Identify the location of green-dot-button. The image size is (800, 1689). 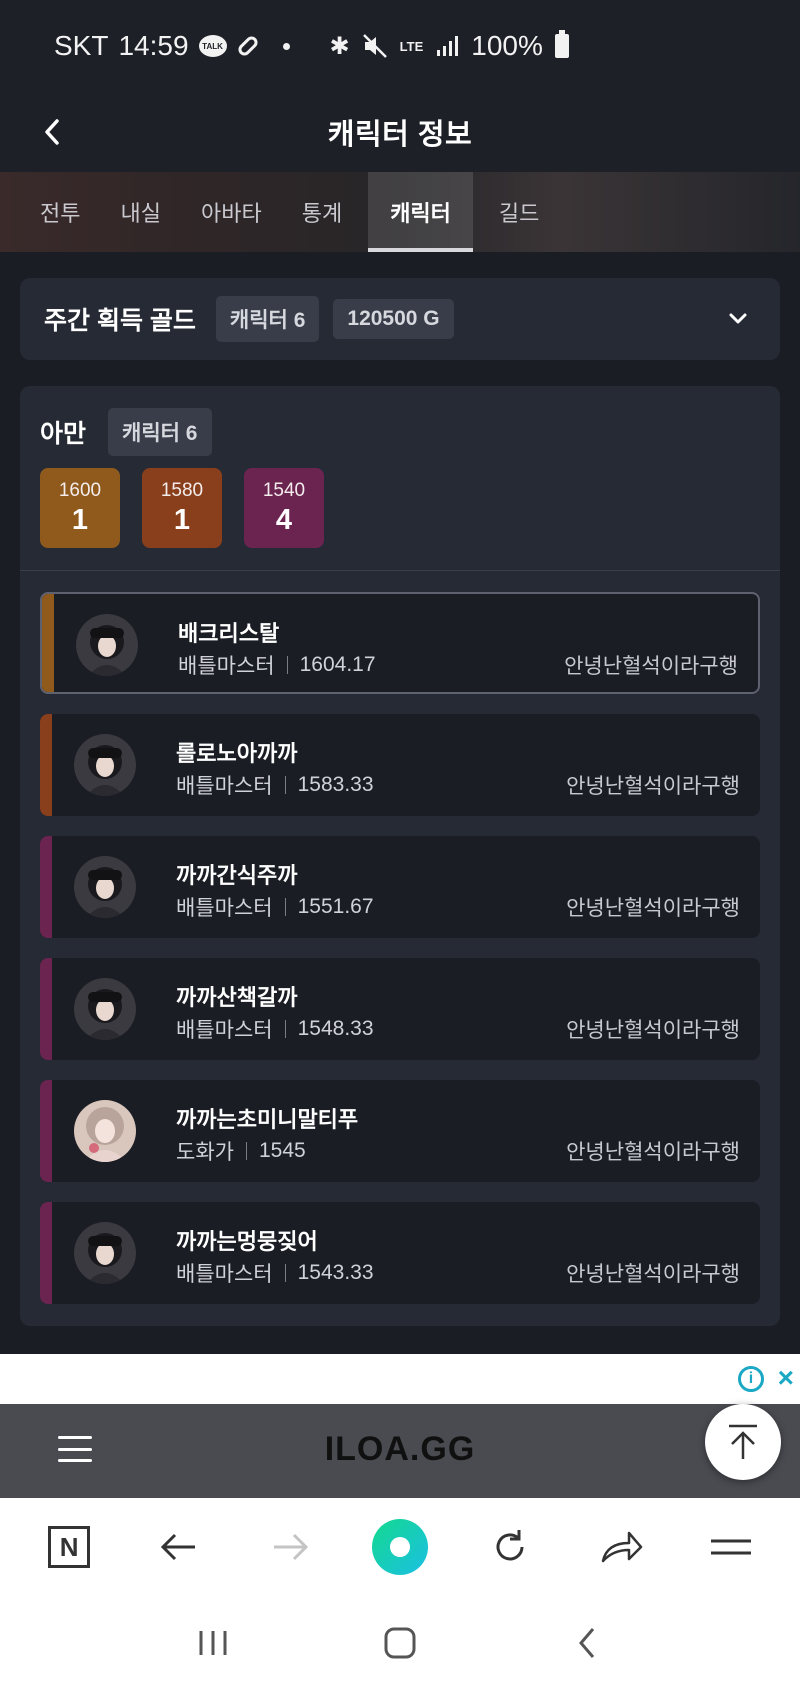
(400, 1547).